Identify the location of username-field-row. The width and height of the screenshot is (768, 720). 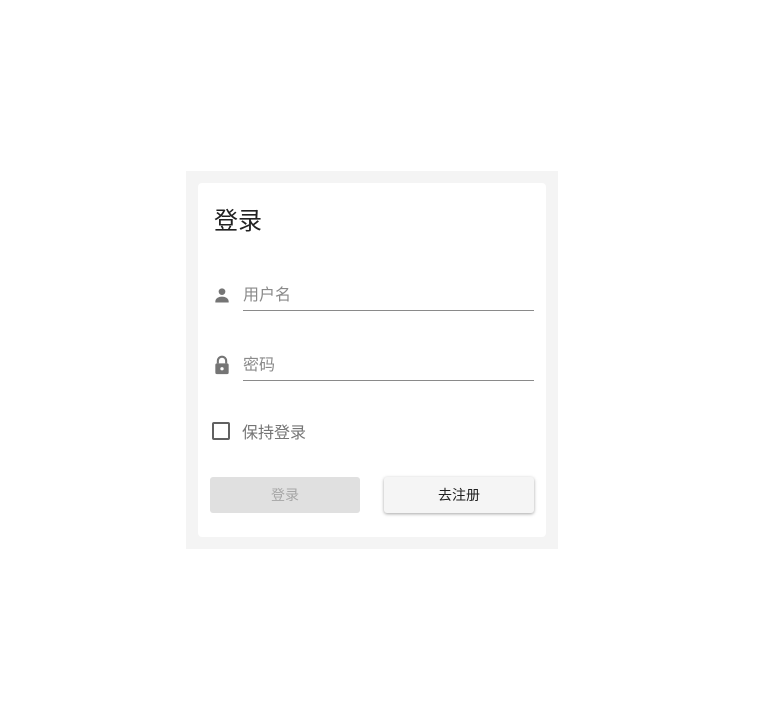
(373, 295).